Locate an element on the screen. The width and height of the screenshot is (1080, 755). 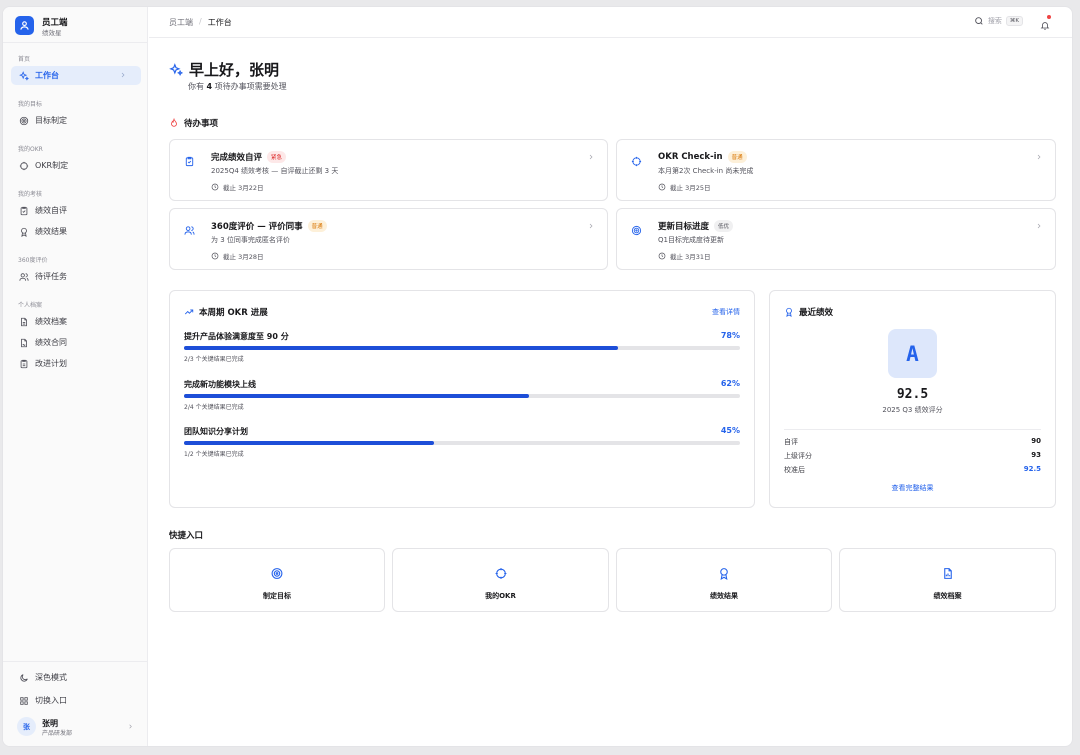
switch-portal-label: 切换入口 is located at coordinates (51, 700).